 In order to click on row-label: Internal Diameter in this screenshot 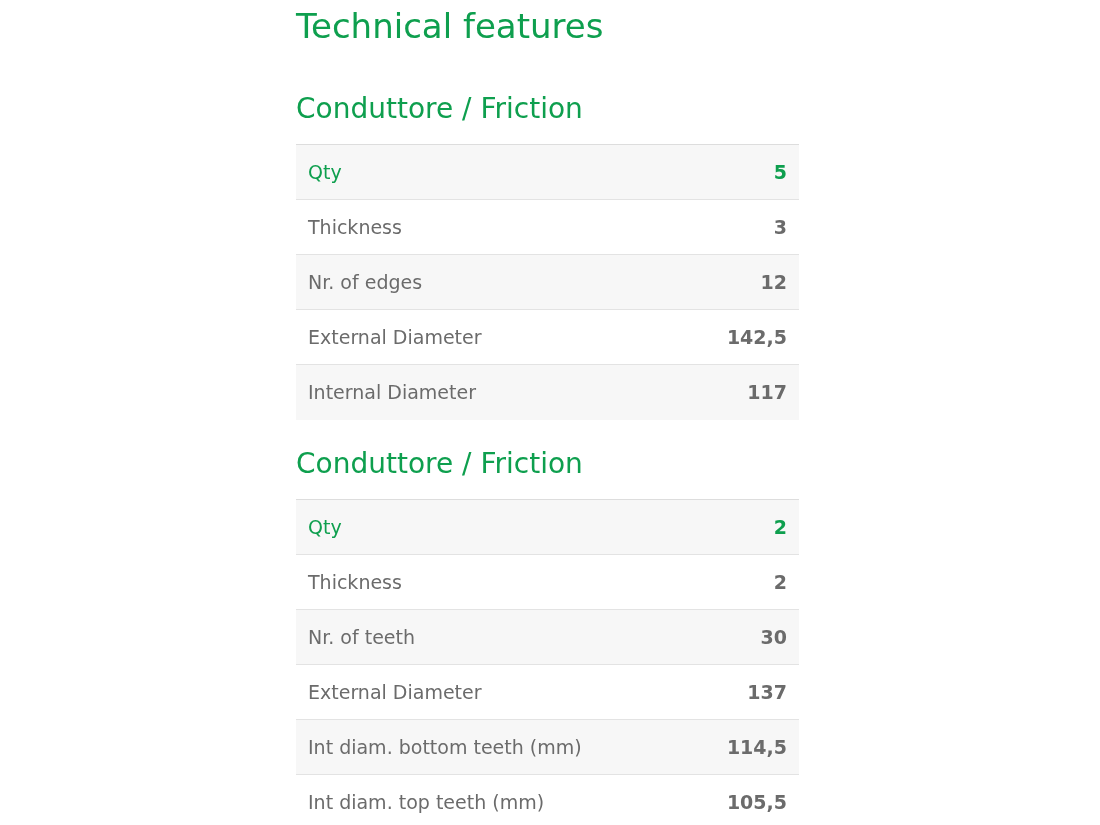, I will do `click(392, 393)`.